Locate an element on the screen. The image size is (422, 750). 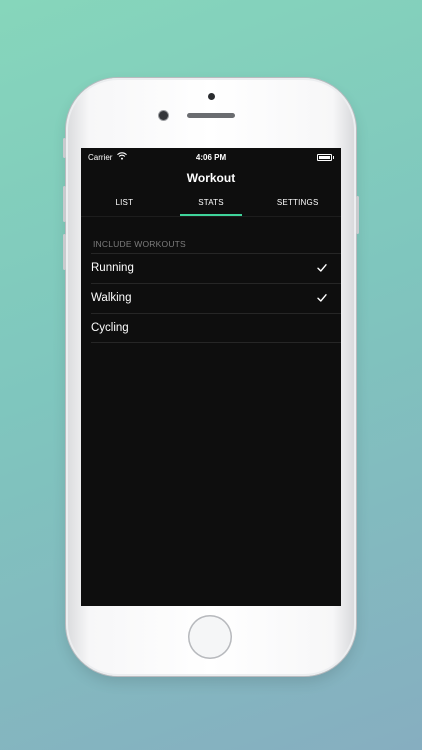
list-item-running: Running is located at coordinates (216, 268).